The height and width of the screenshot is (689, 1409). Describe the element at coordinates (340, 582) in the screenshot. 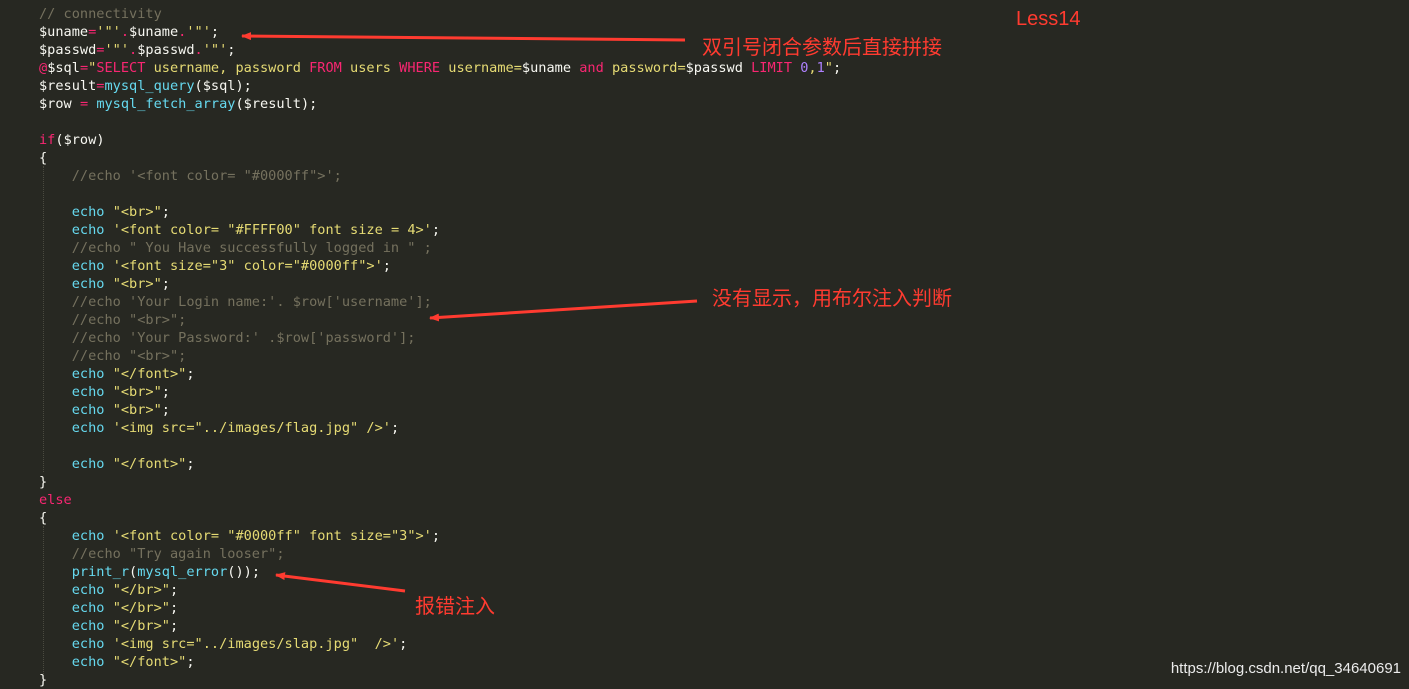

I see `arrow-to-print-error` at that location.